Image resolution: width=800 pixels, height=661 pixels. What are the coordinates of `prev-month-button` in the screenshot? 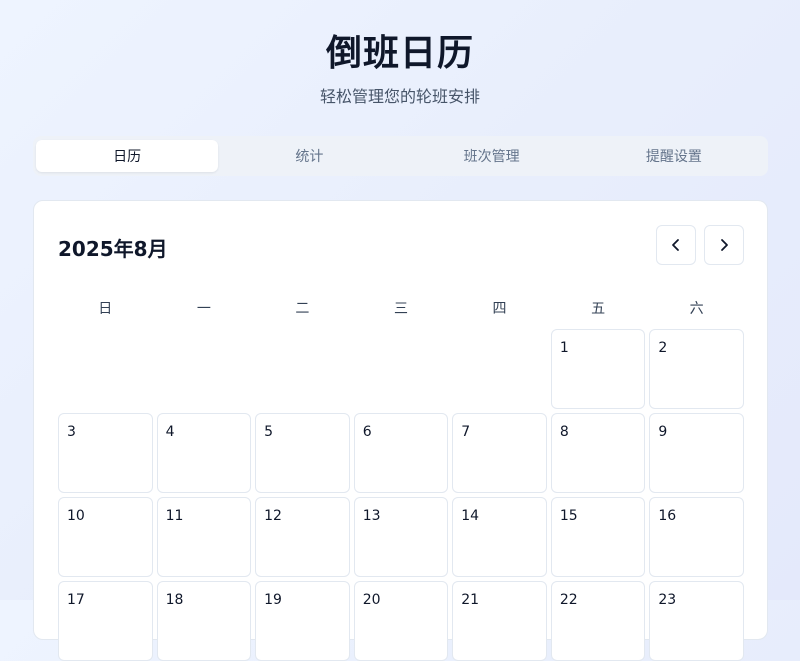 It's located at (676, 245).